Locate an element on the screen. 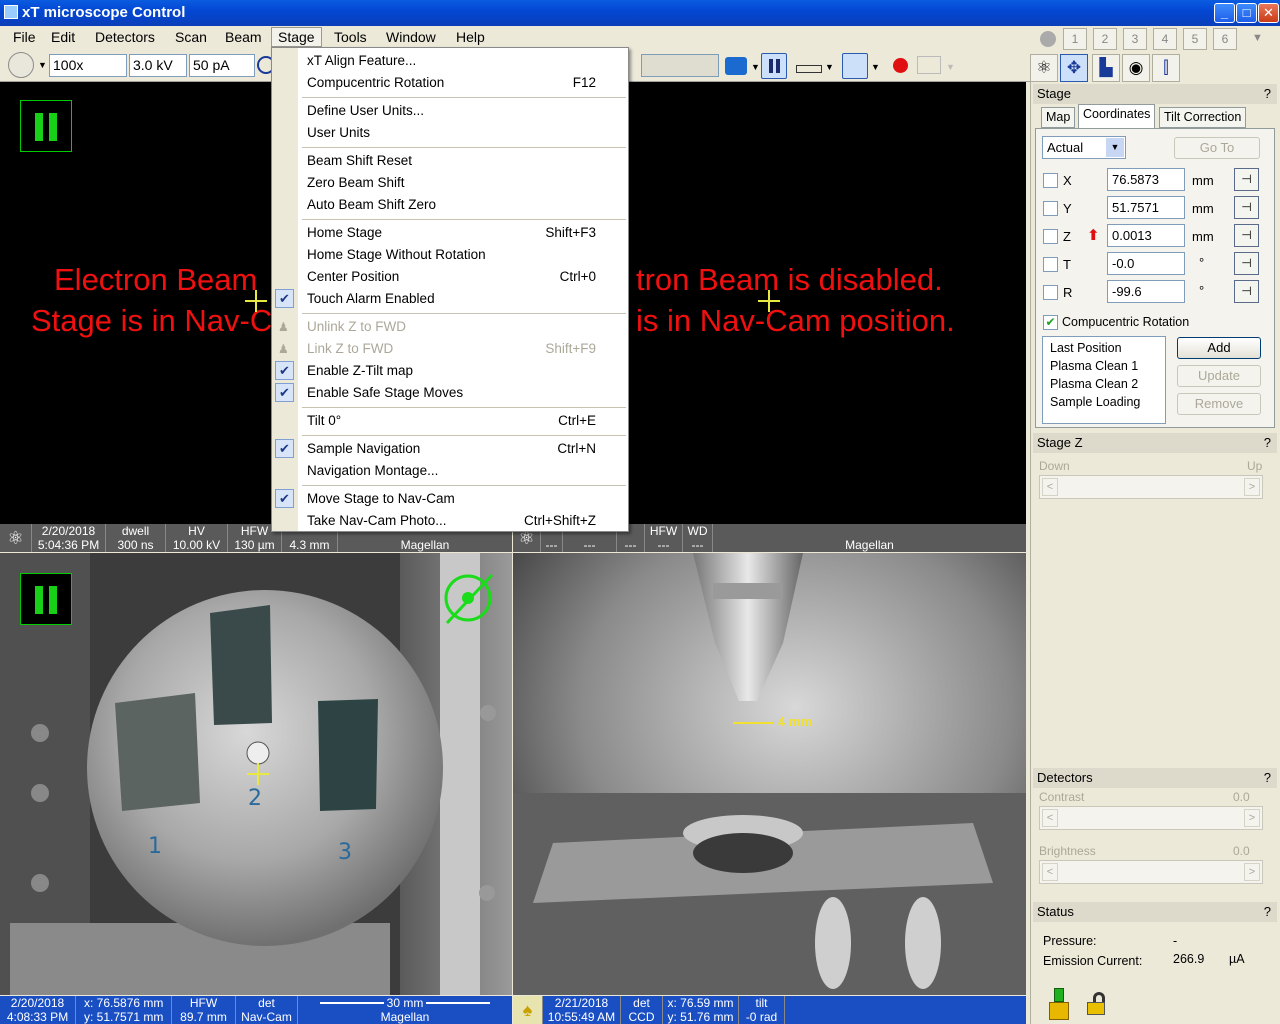 This screenshot has height=1024, width=1280. camera-icon is located at coordinates (736, 66).